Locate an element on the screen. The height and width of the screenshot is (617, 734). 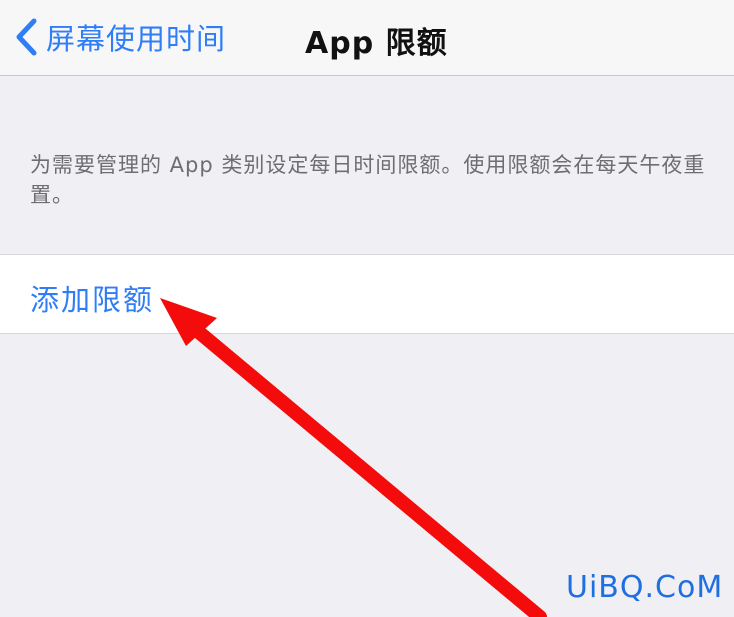
add-limit-row: 添加限额 is located at coordinates (367, 294).